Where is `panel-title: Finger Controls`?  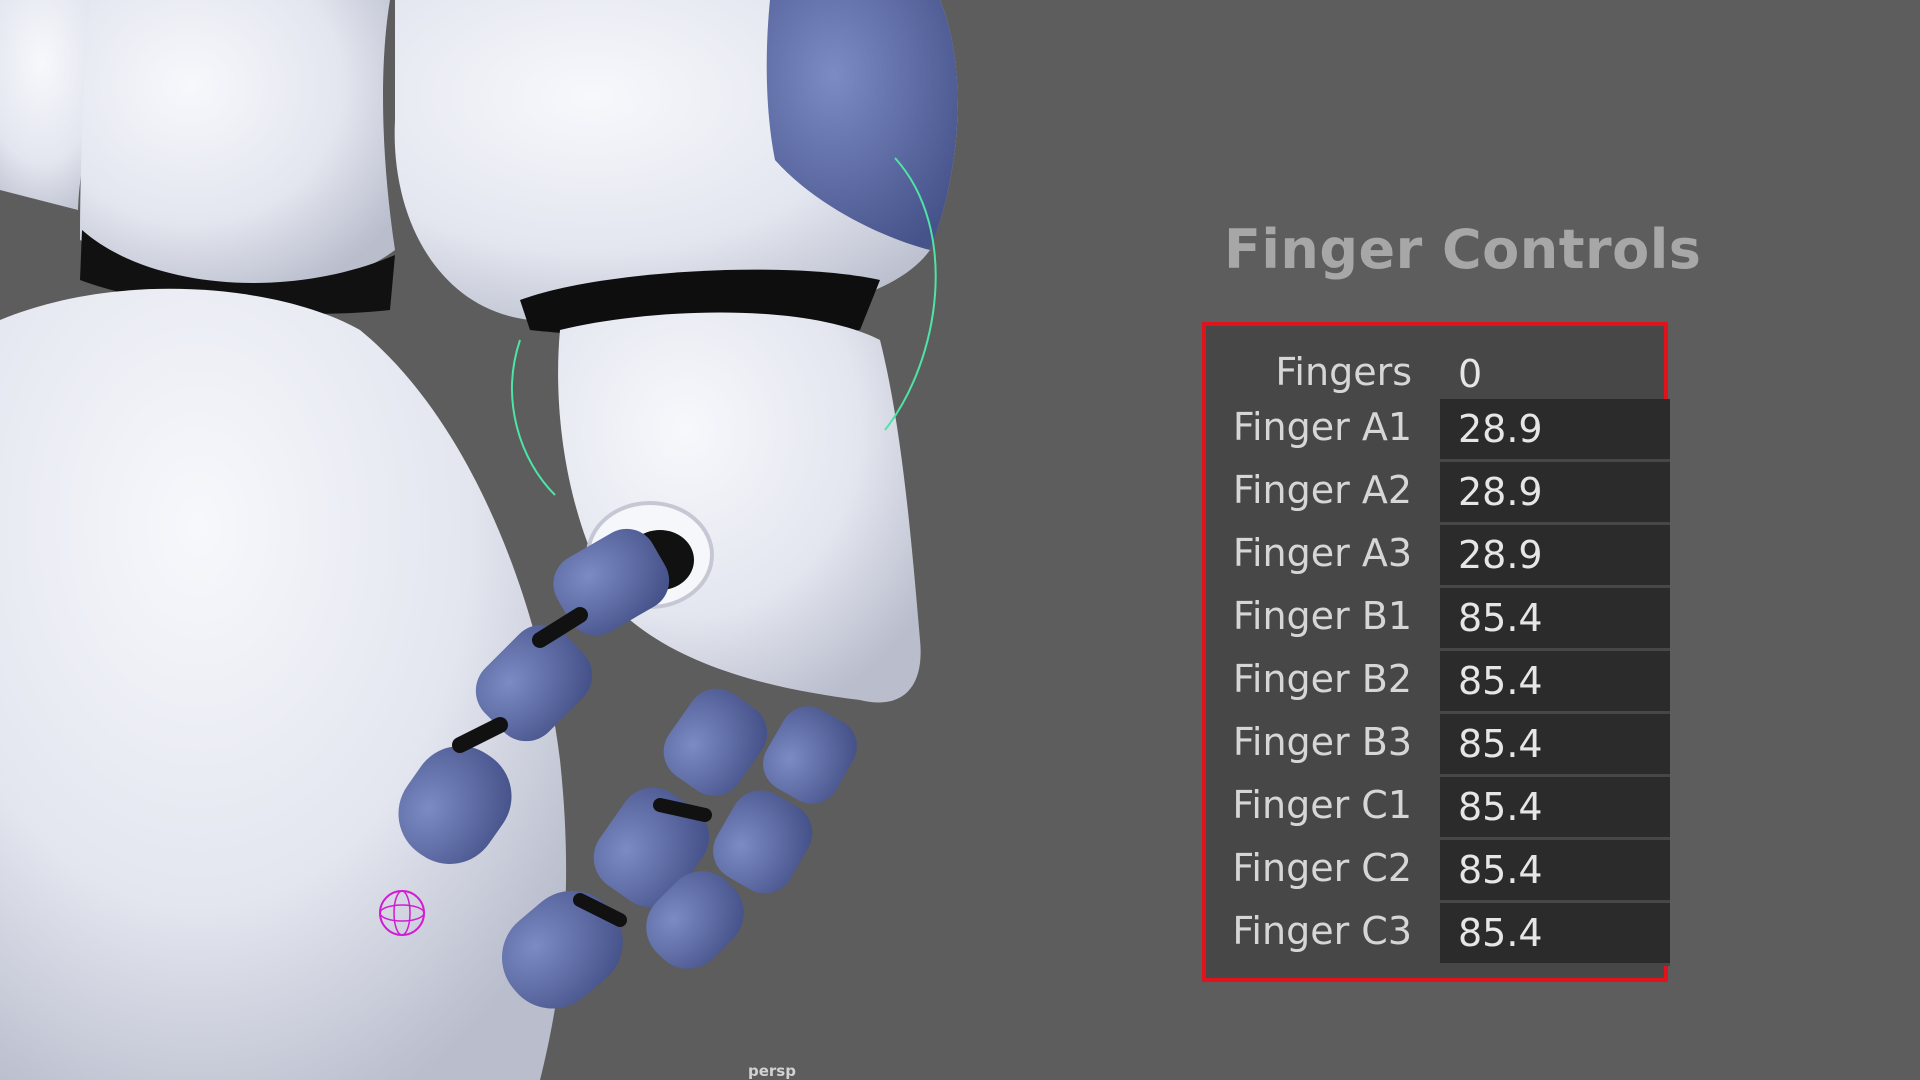 panel-title: Finger Controls is located at coordinates (1463, 249).